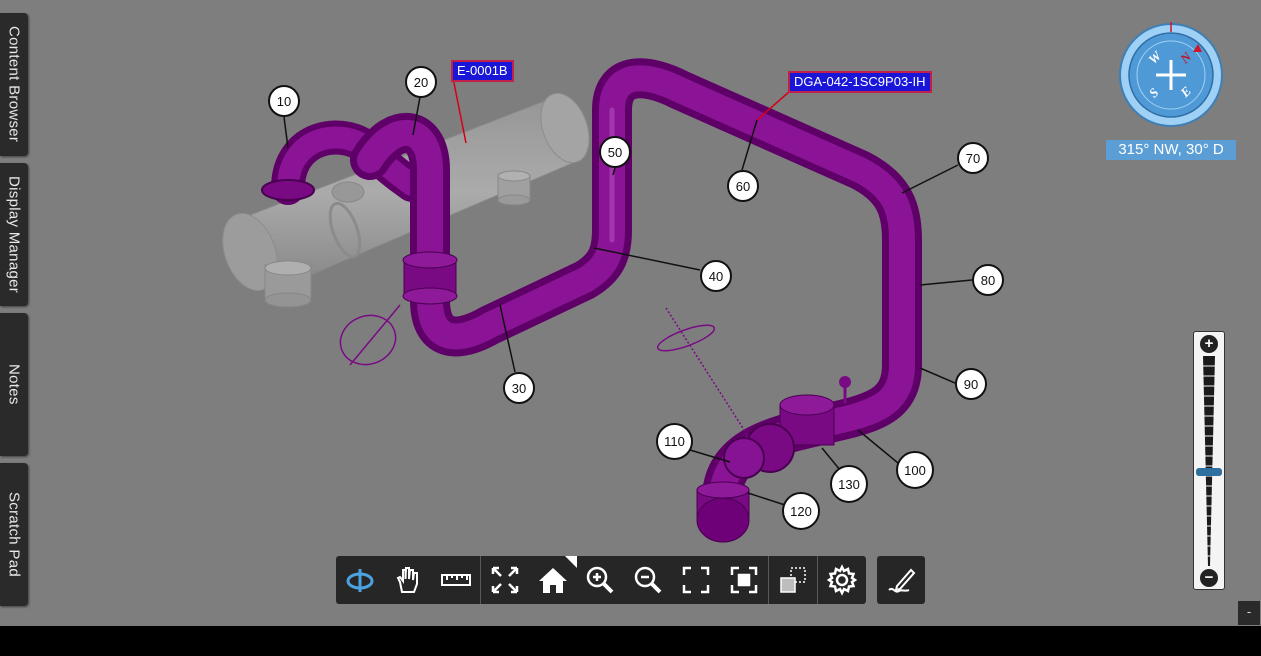 The width and height of the screenshot is (1261, 656). I want to click on compass-widget: N E S W, so click(1171, 75).